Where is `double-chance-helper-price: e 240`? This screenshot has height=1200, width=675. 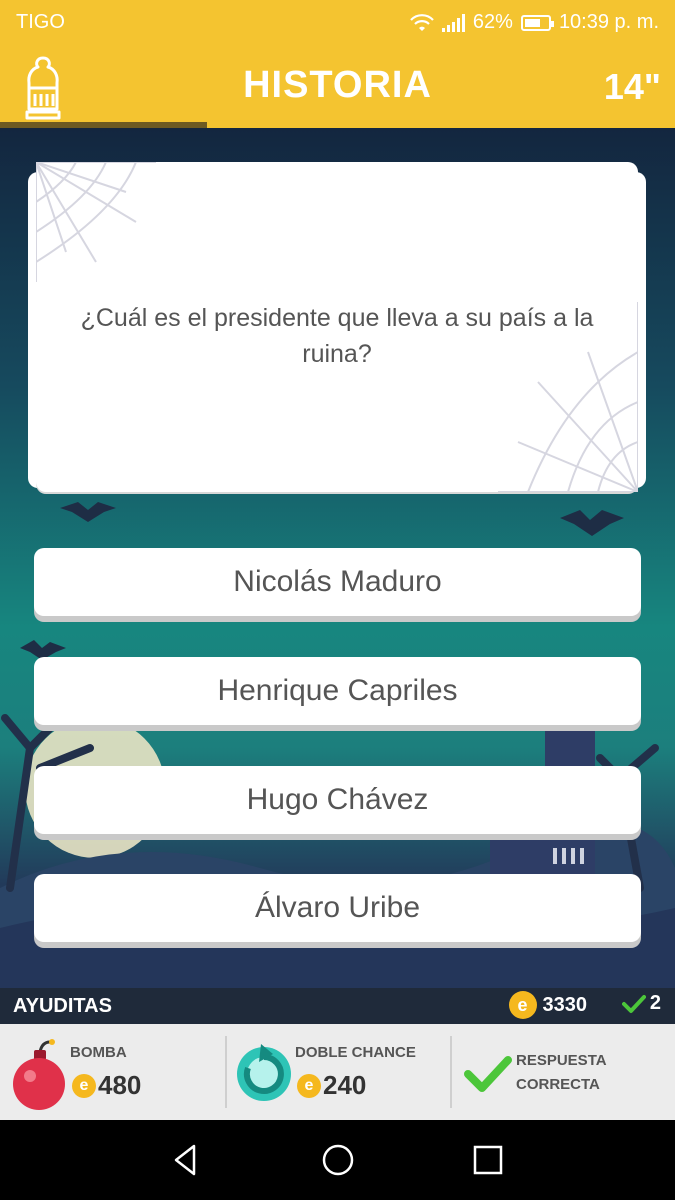 double-chance-helper-price: e 240 is located at coordinates (331, 1085).